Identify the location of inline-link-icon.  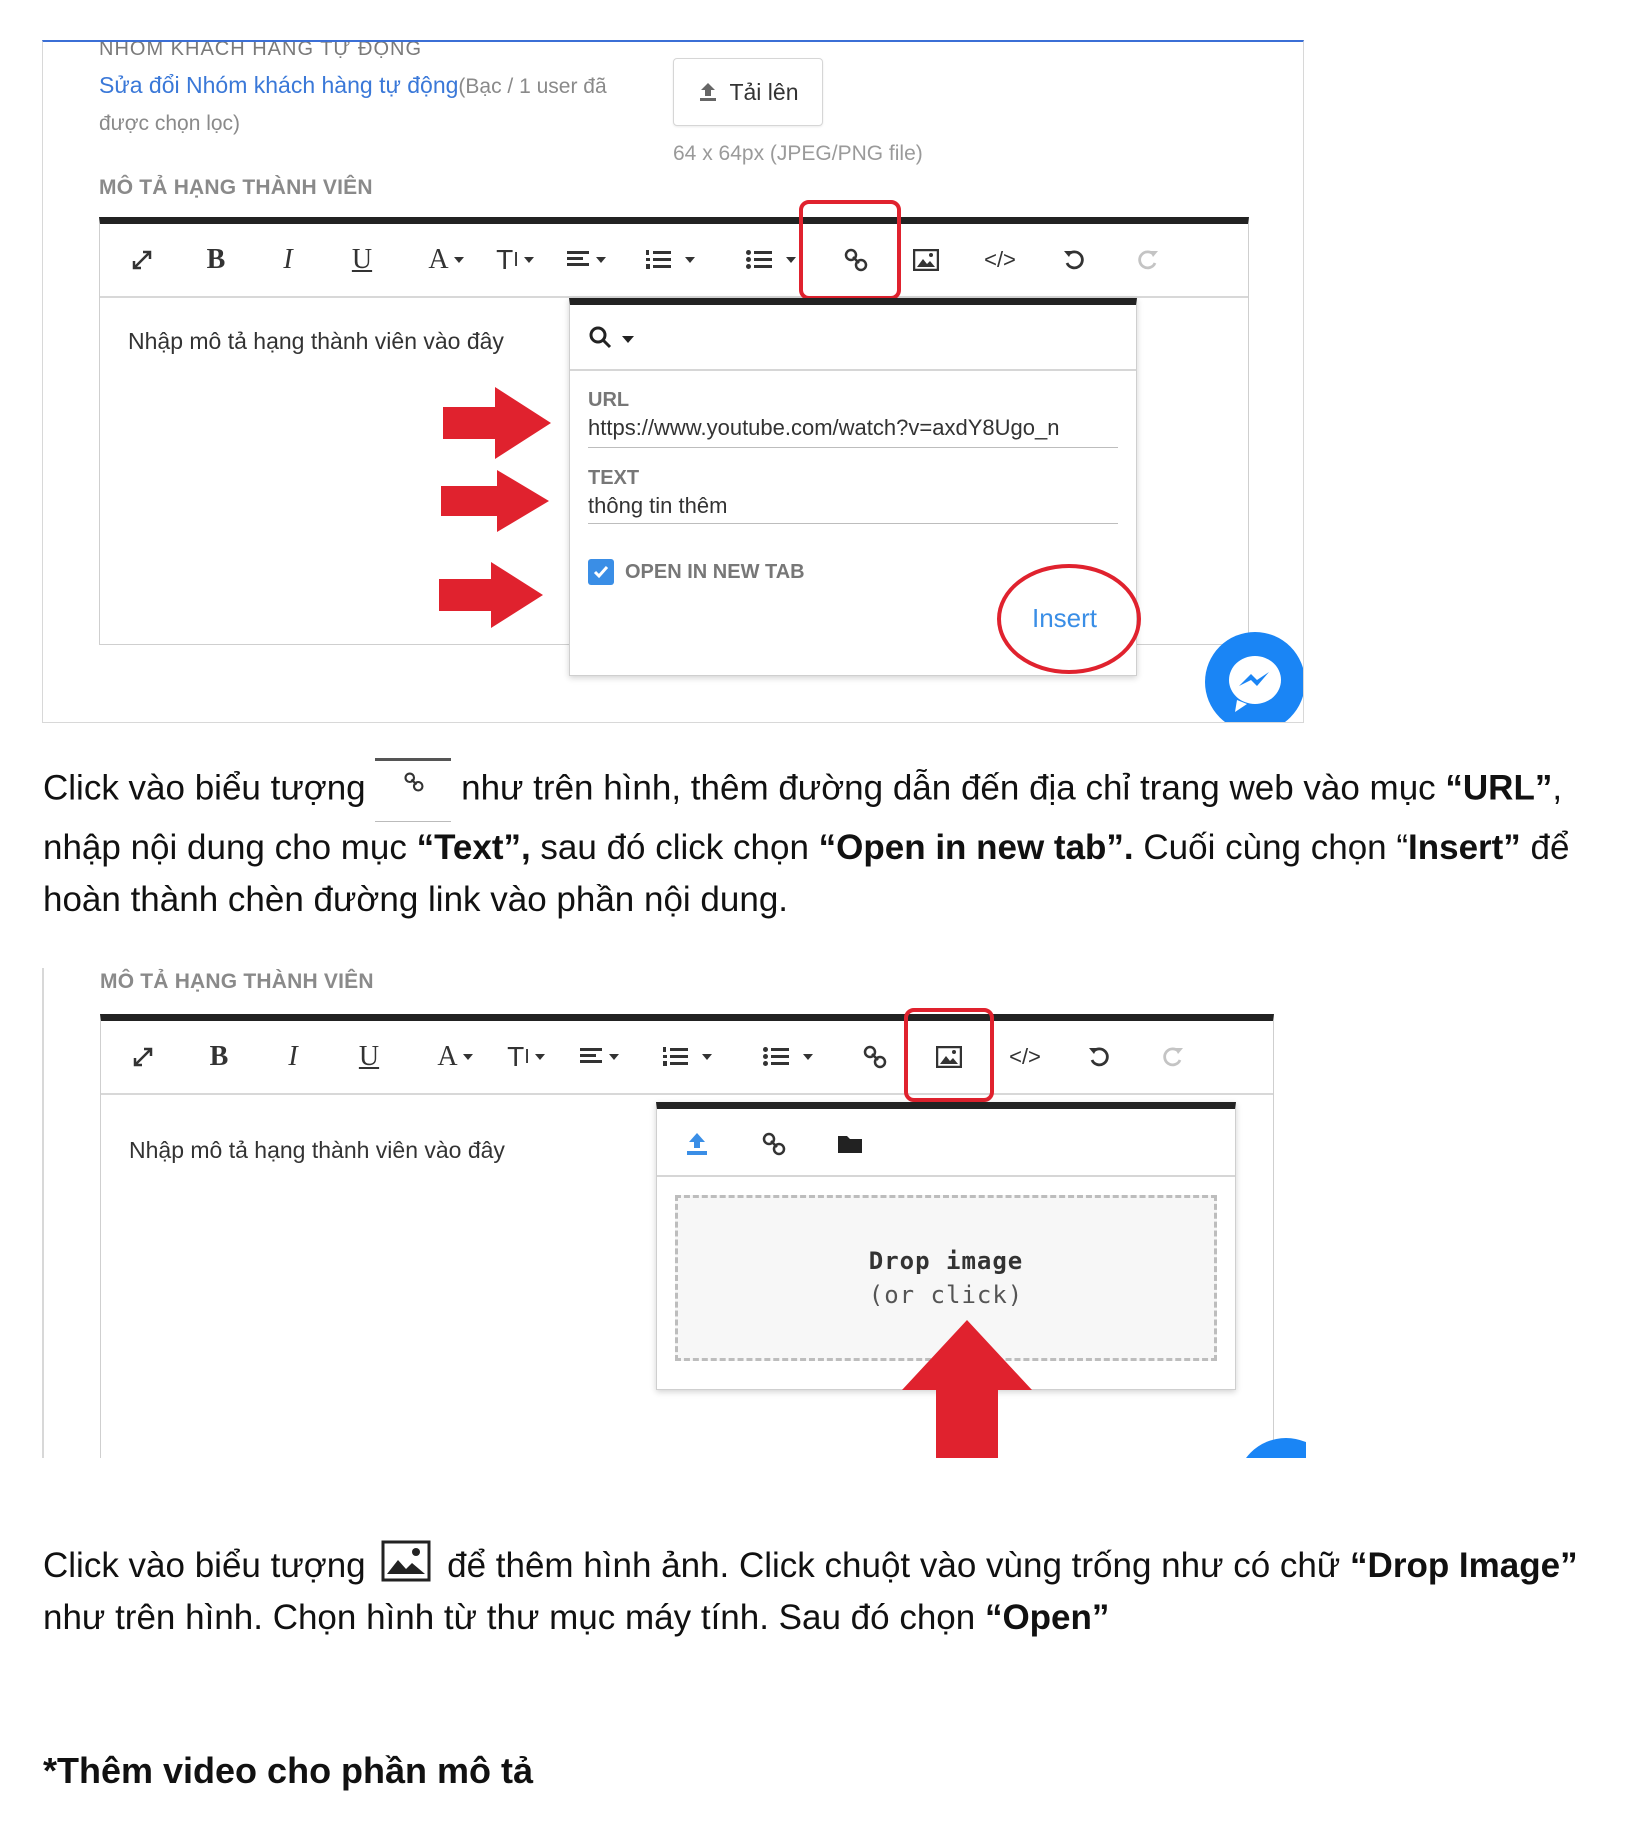
(413, 790).